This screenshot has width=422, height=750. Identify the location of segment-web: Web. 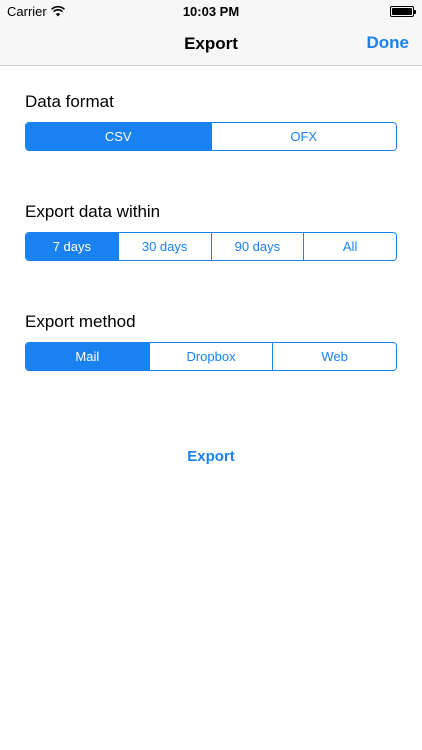
(334, 356).